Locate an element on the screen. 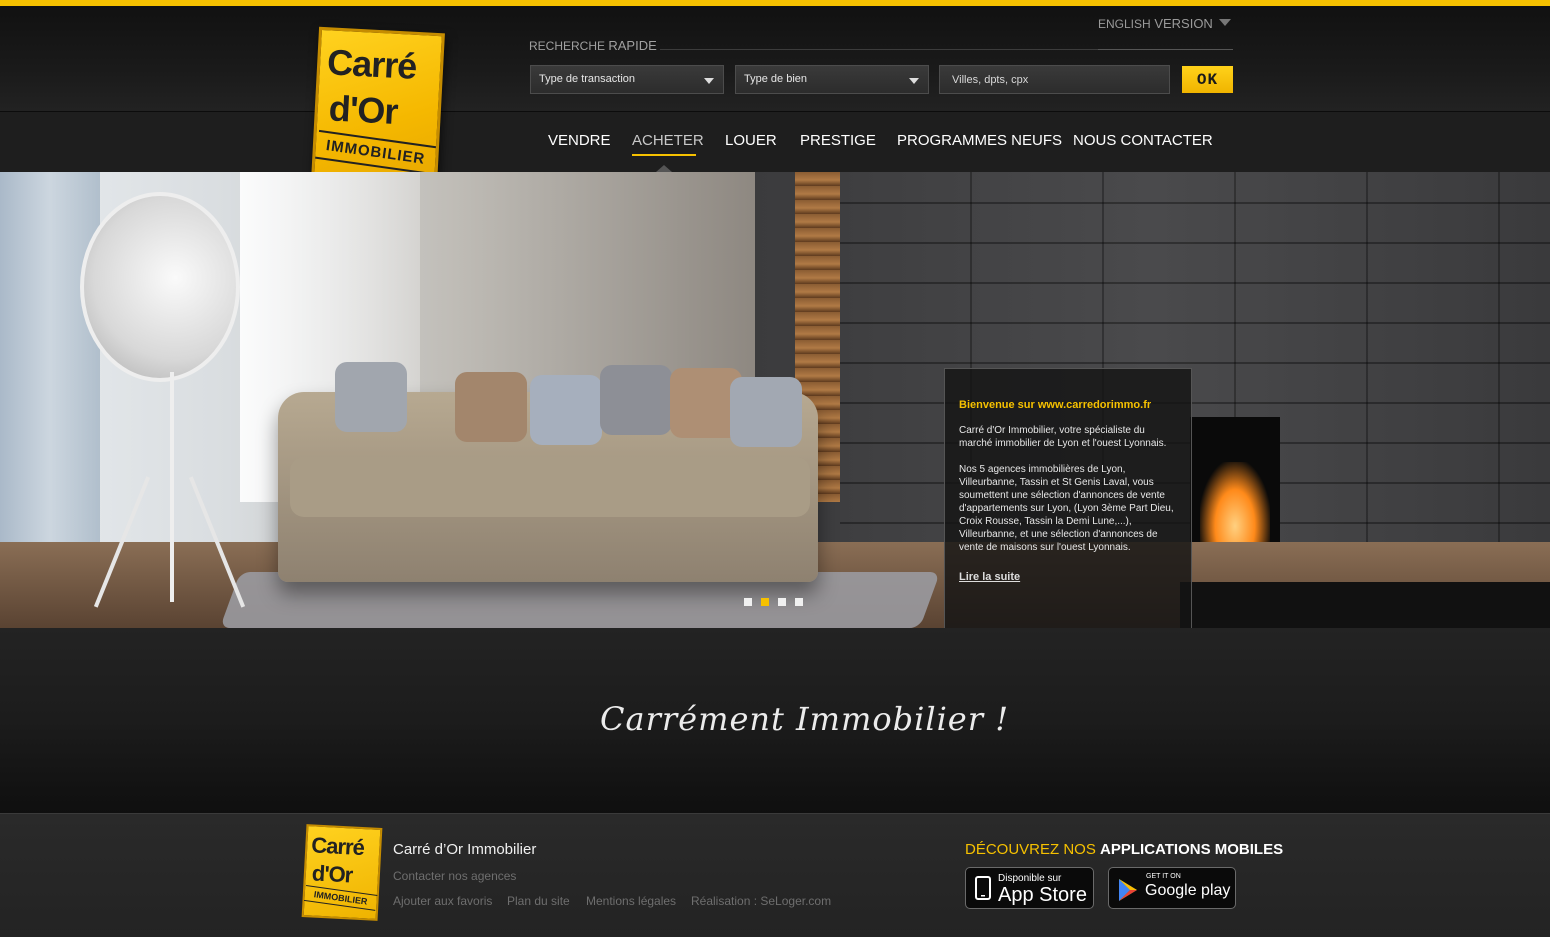 The width and height of the screenshot is (1550, 937). hero-hearth is located at coordinates (1365, 605).